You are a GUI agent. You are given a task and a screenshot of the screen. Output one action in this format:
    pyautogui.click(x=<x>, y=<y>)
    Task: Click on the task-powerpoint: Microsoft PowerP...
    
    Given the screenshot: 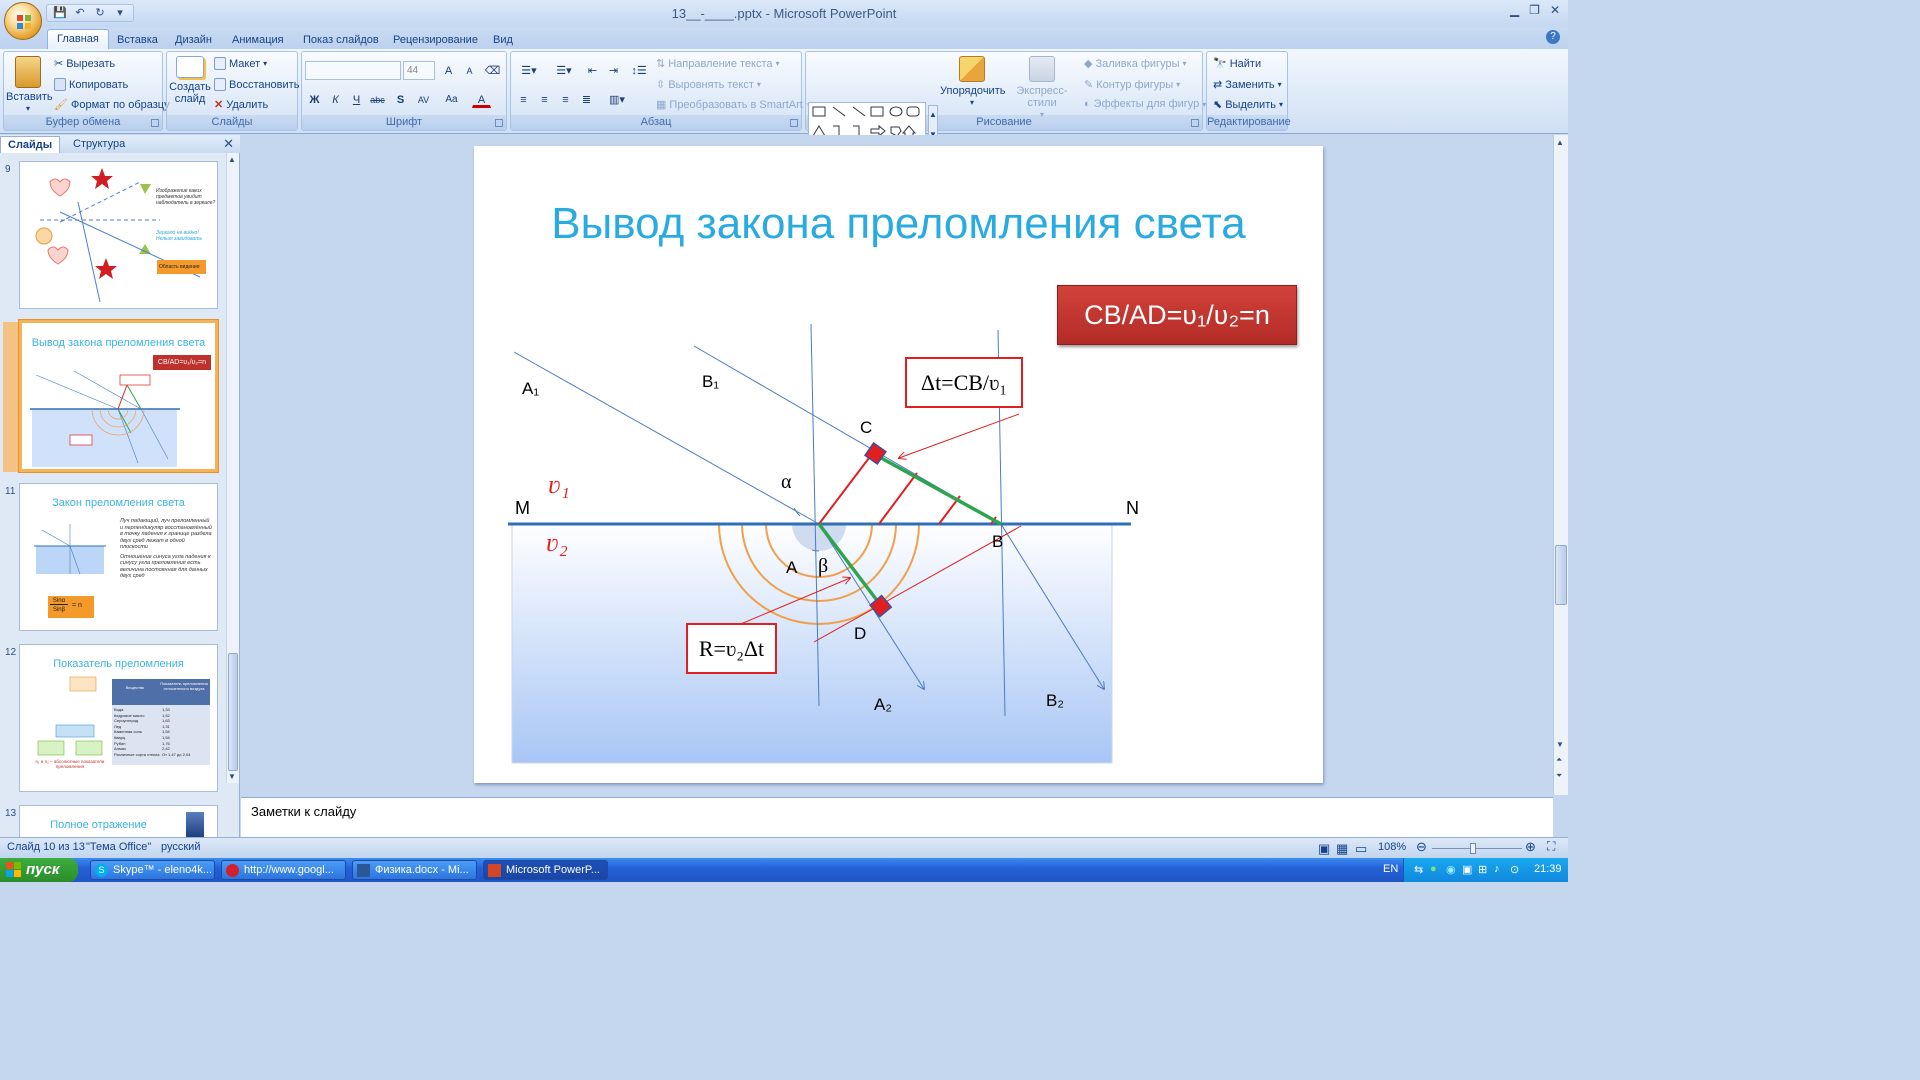 What is the action you would take?
    pyautogui.click(x=545, y=870)
    